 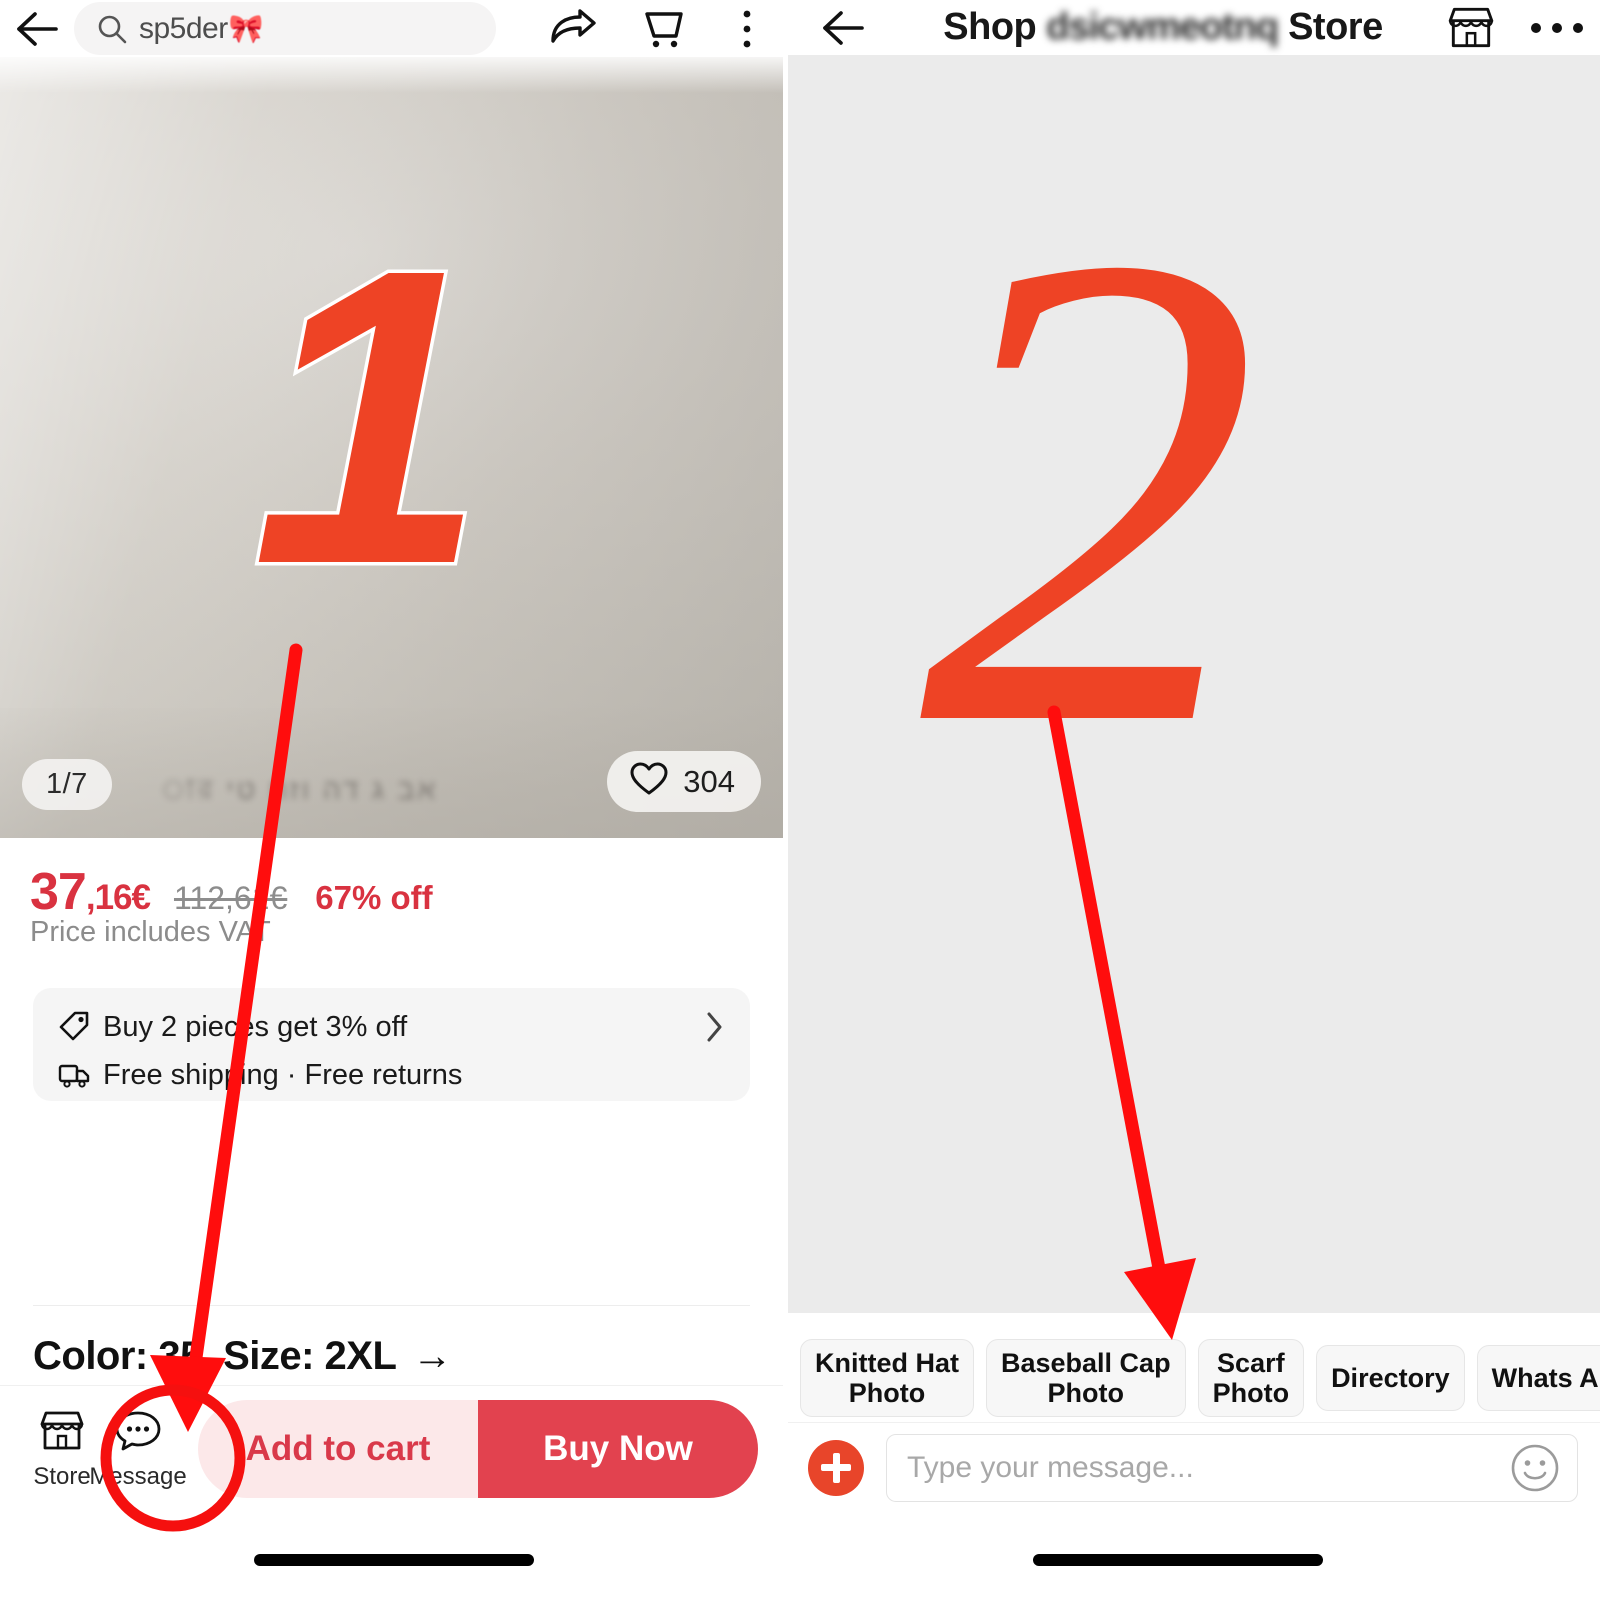 I want to click on product-action-bar: Store Message Add to cart Buy Now, so click(x=391, y=1448).